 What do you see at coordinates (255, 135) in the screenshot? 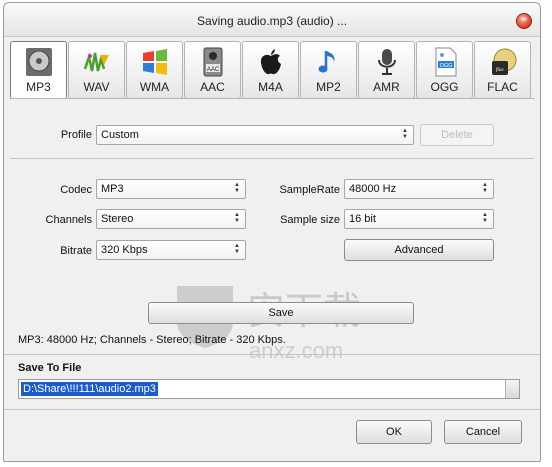
I see `profile-select: Custom ▲ ▼` at bounding box center [255, 135].